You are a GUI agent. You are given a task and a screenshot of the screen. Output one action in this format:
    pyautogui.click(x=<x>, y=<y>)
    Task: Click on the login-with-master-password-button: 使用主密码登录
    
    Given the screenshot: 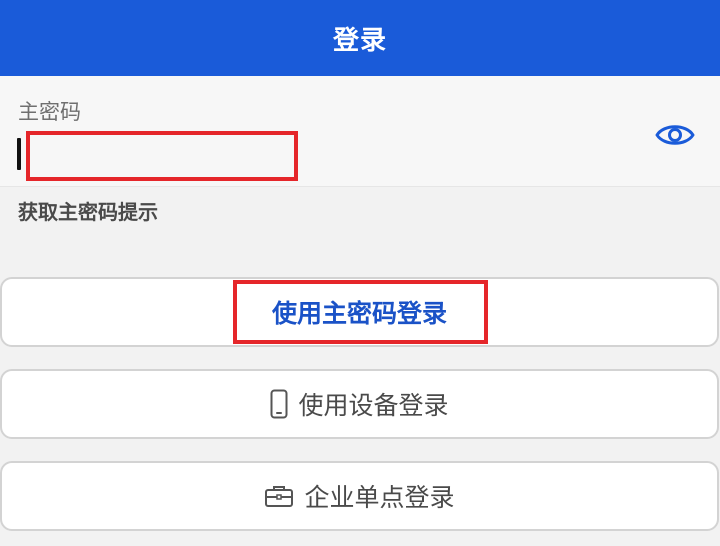 What is the action you would take?
    pyautogui.click(x=359, y=312)
    